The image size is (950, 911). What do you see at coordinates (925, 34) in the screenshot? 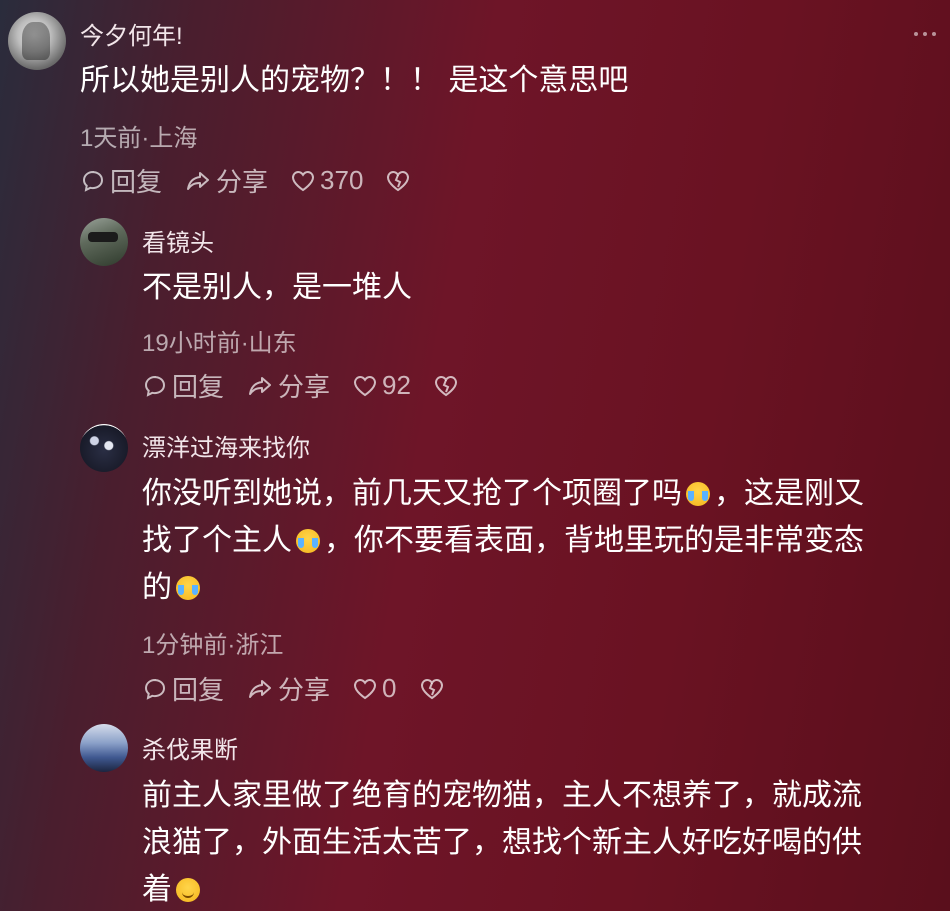
I see `more-dots-icon` at bounding box center [925, 34].